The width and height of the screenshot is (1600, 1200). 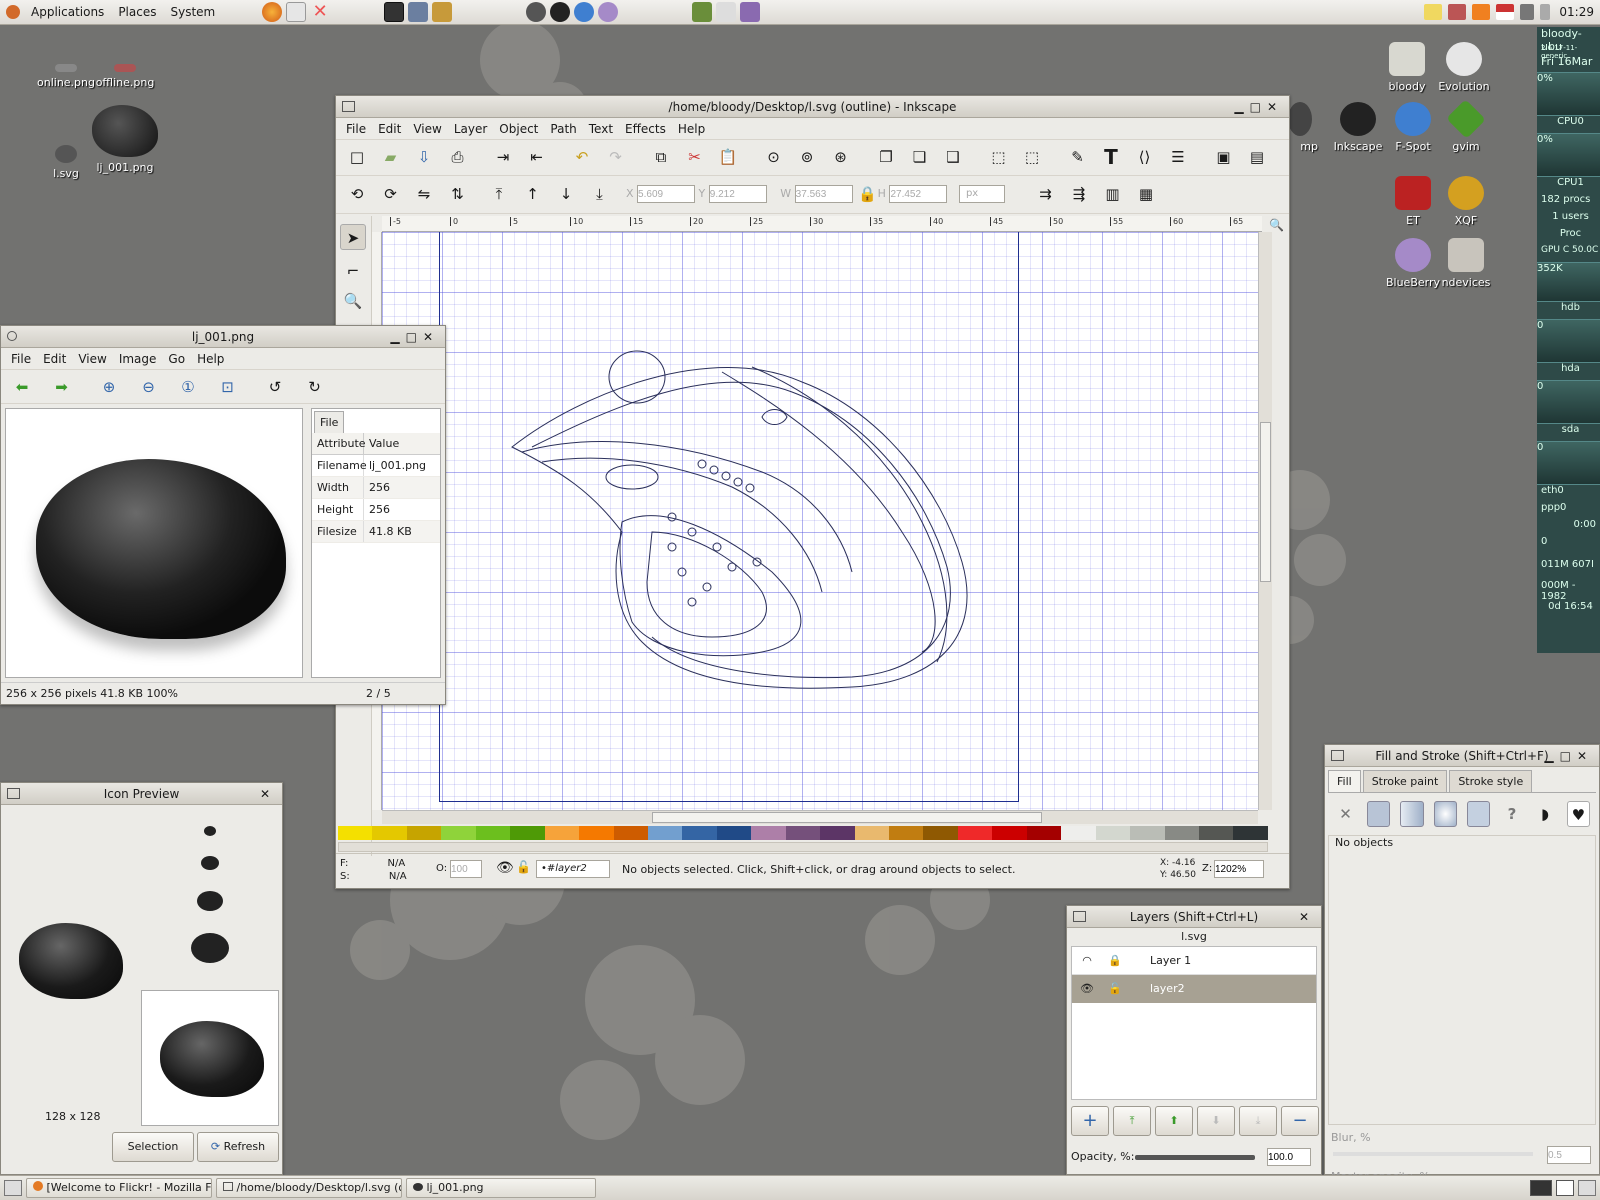 I want to click on blur-input, so click(x=1569, y=1155).